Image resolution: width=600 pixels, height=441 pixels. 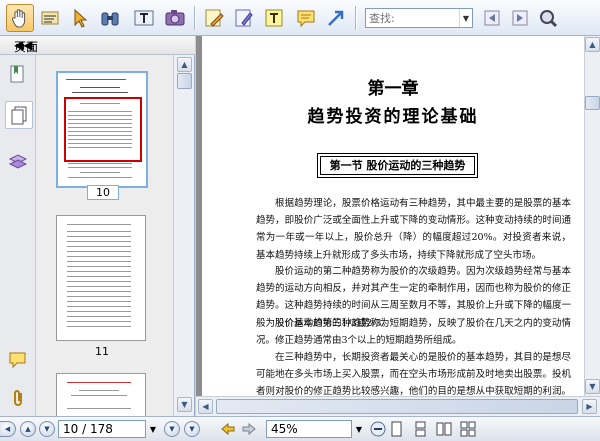 I want to click on text-select-tool-button, so click(x=144, y=18).